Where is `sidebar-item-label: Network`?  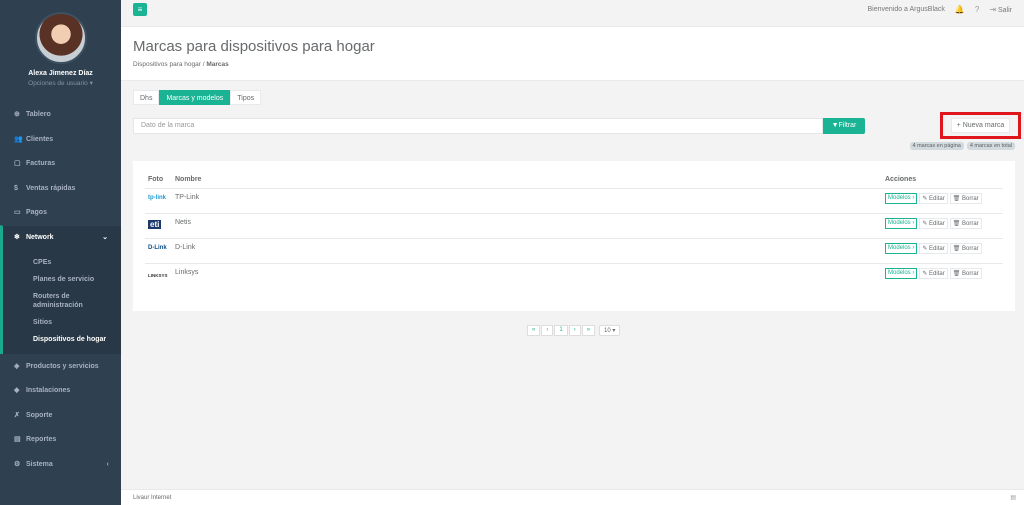
sidebar-item-label: Network is located at coordinates (39, 237).